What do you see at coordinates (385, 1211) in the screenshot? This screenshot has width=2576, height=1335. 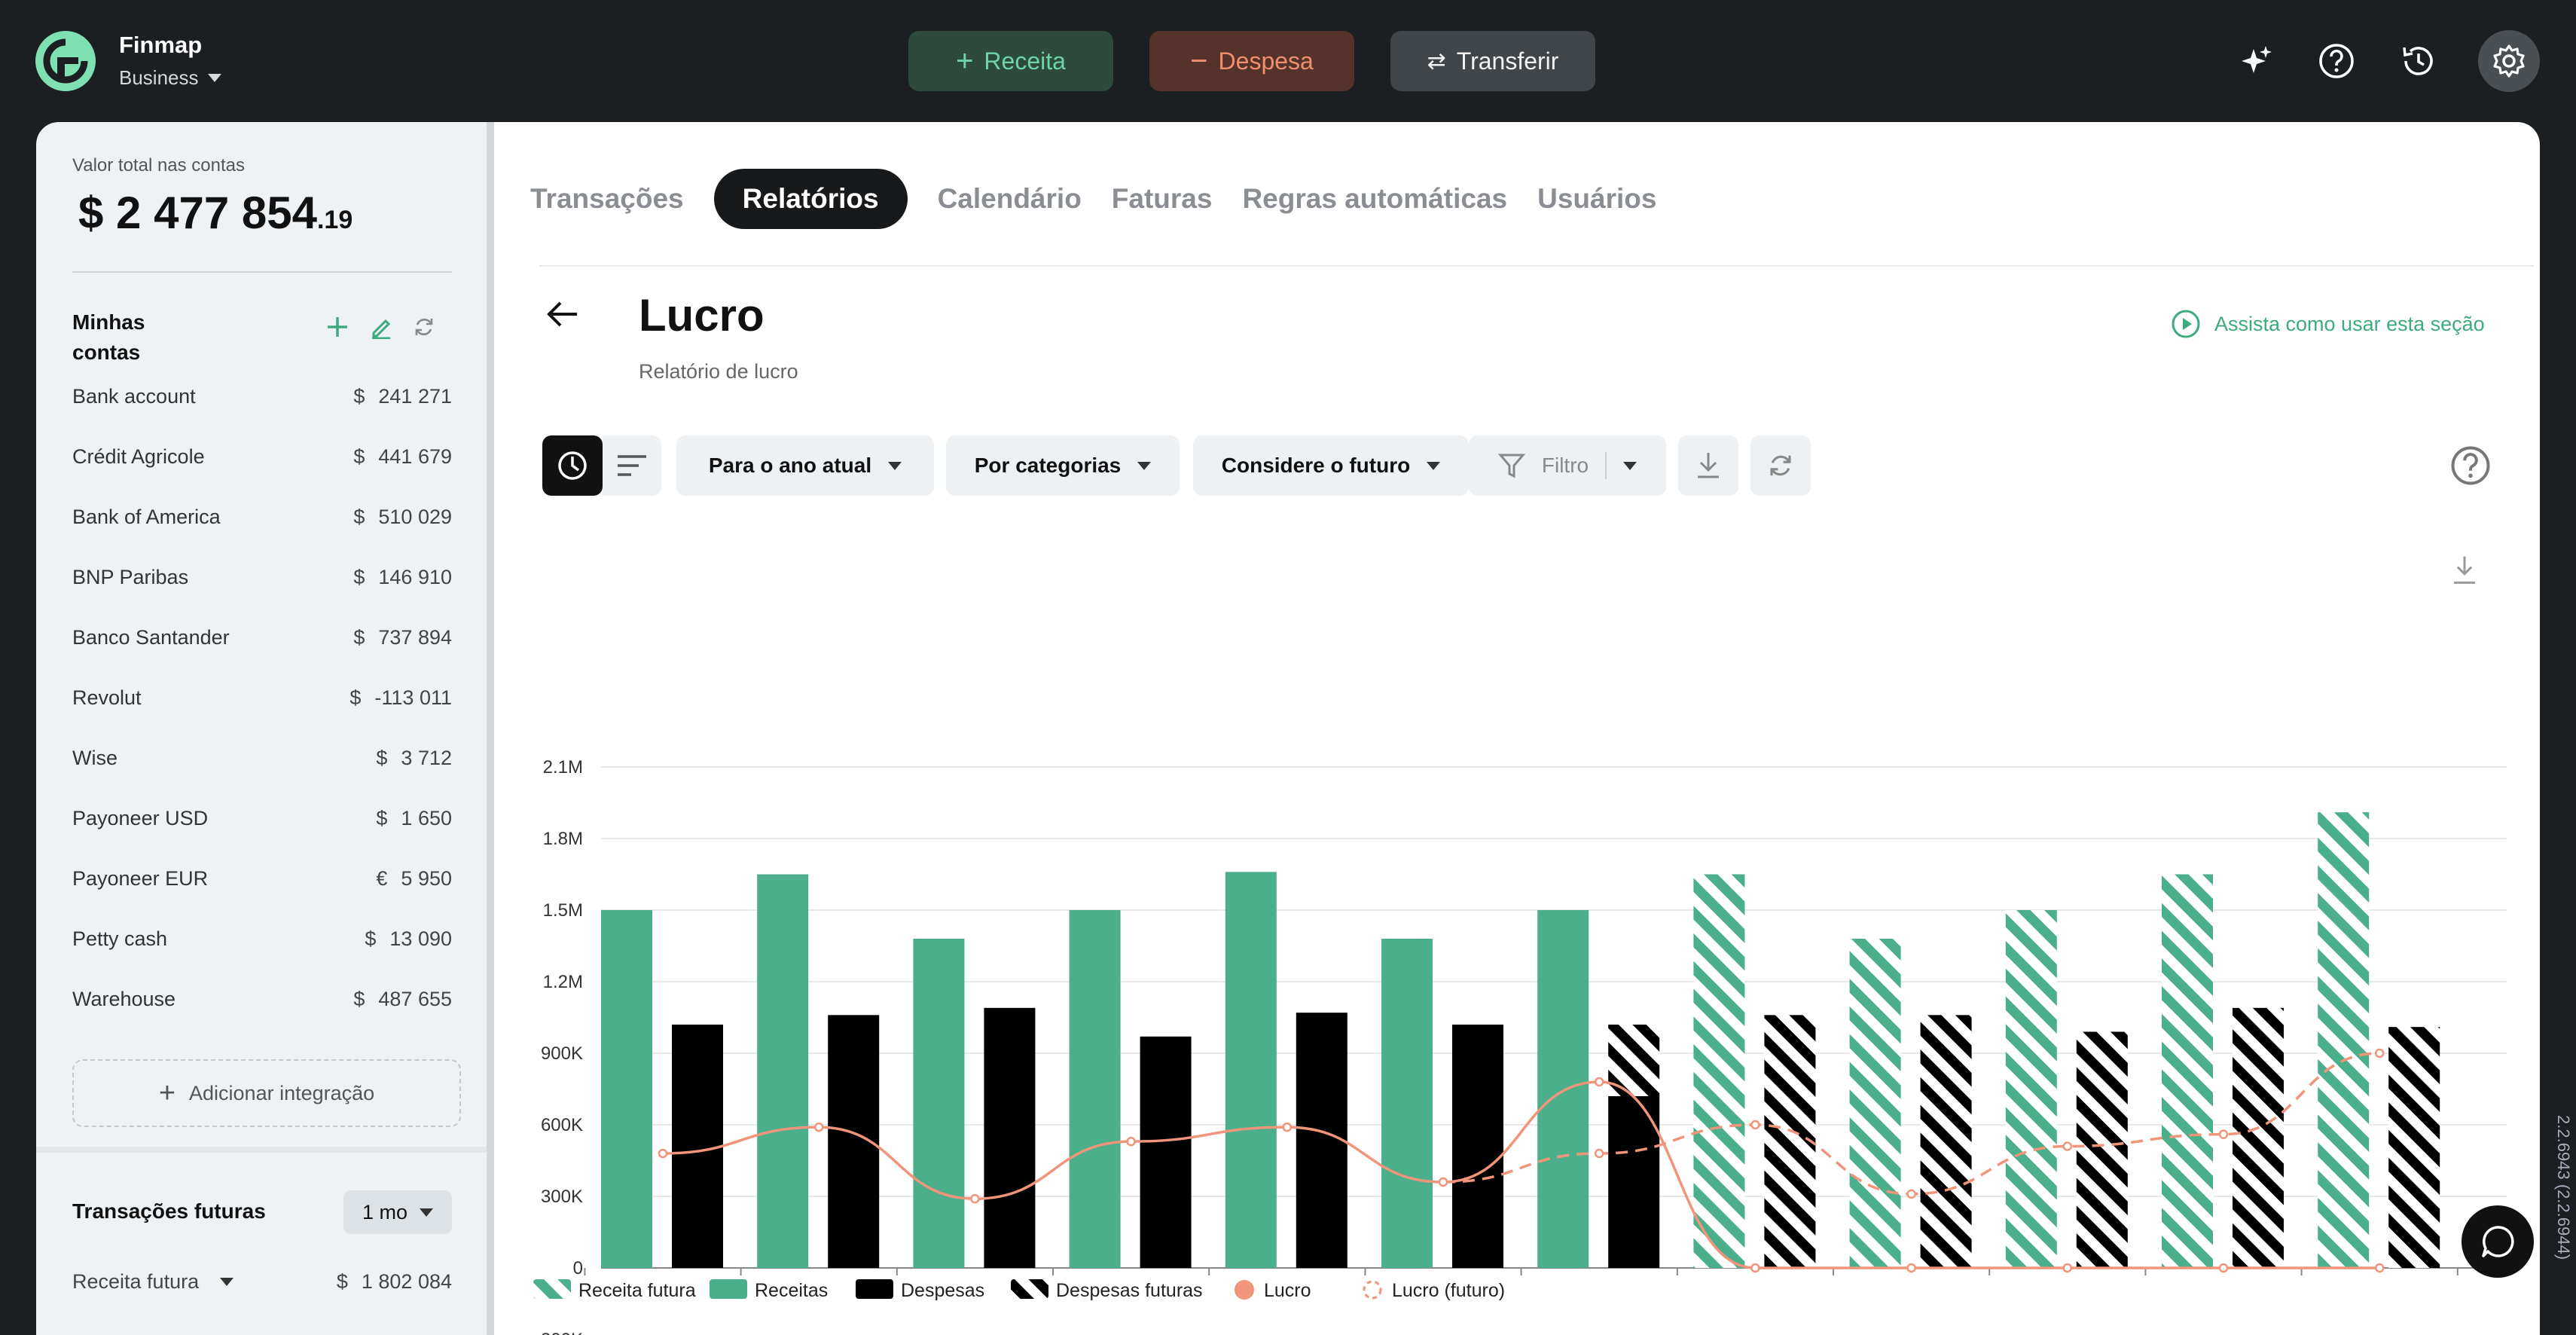 I see `future-period-value: 1 mo` at bounding box center [385, 1211].